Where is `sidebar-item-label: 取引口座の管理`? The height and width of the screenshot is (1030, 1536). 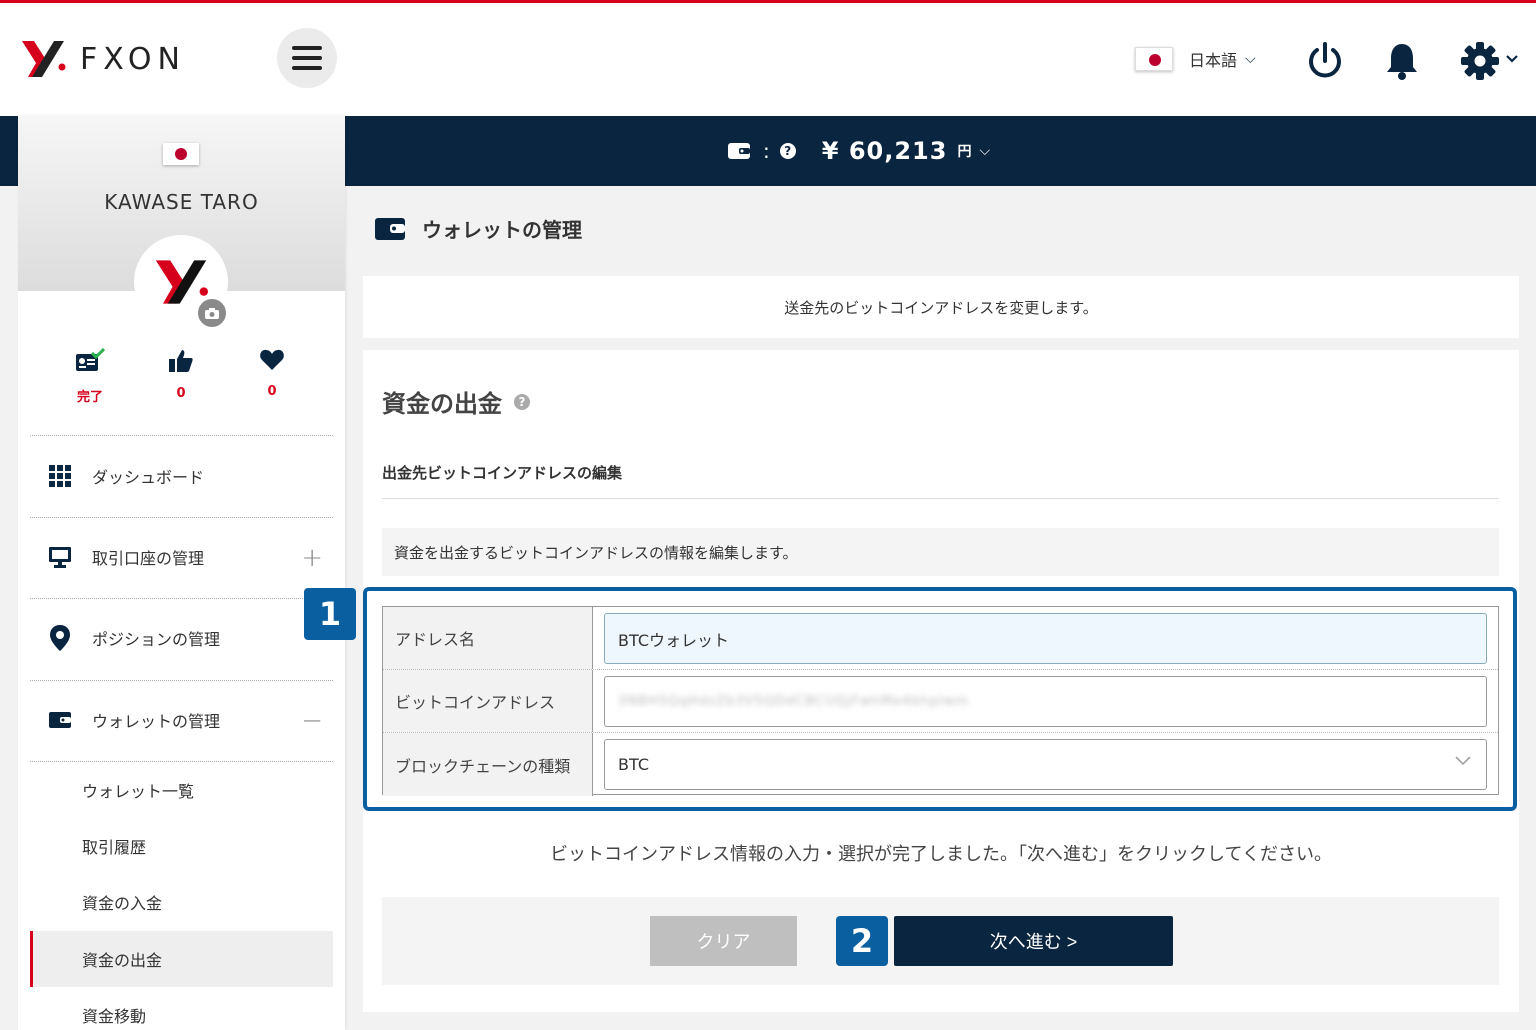 sidebar-item-label: 取引口座の管理 is located at coordinates (148, 558).